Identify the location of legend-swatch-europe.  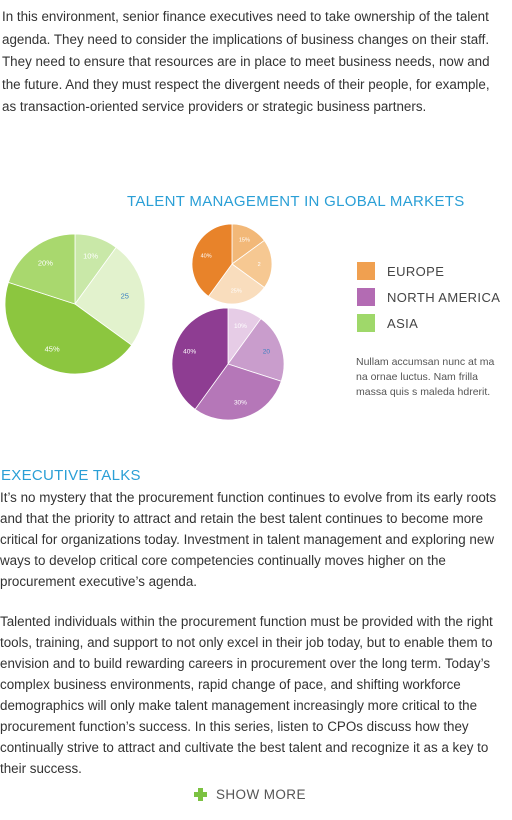
(366, 271).